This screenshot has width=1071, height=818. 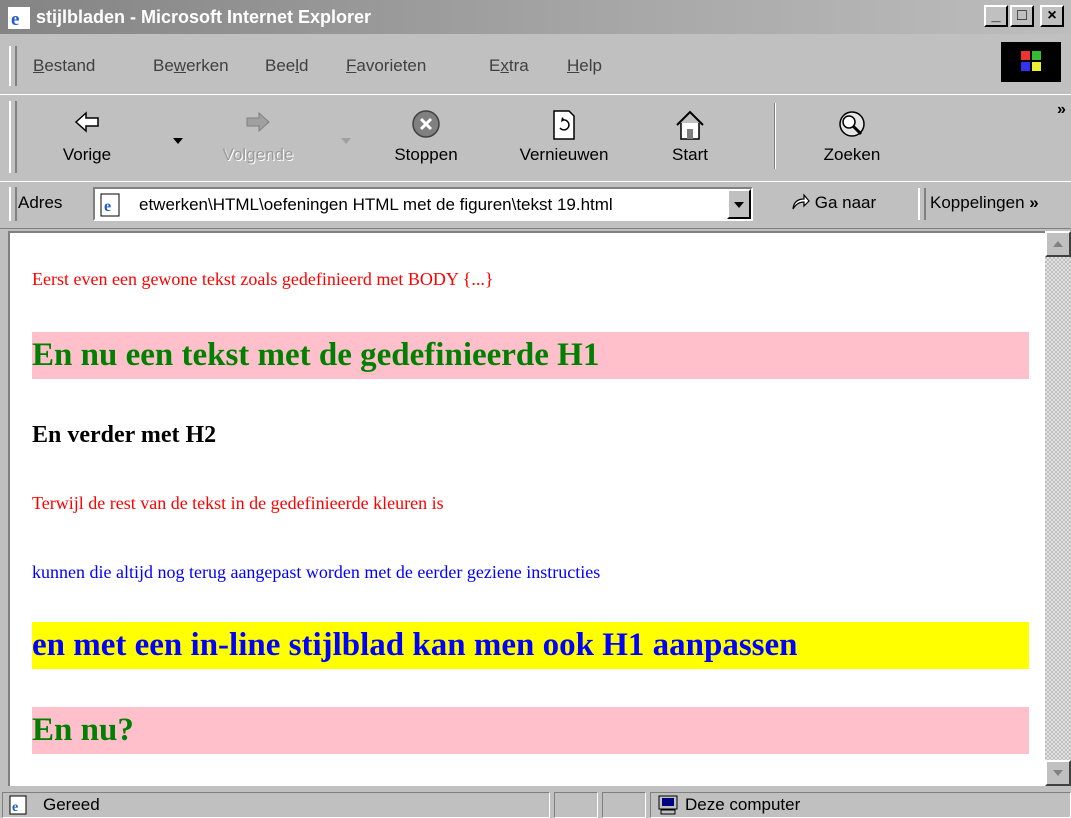 What do you see at coordinates (71, 804) in the screenshot?
I see `status-text: Gereed` at bounding box center [71, 804].